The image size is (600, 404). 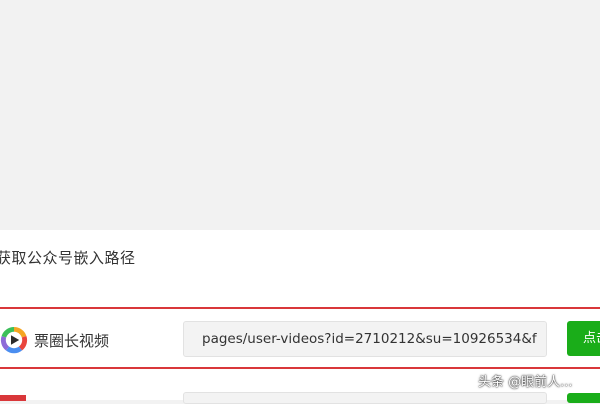 What do you see at coordinates (72, 341) in the screenshot?
I see `app-name-label: 票圈长视频` at bounding box center [72, 341].